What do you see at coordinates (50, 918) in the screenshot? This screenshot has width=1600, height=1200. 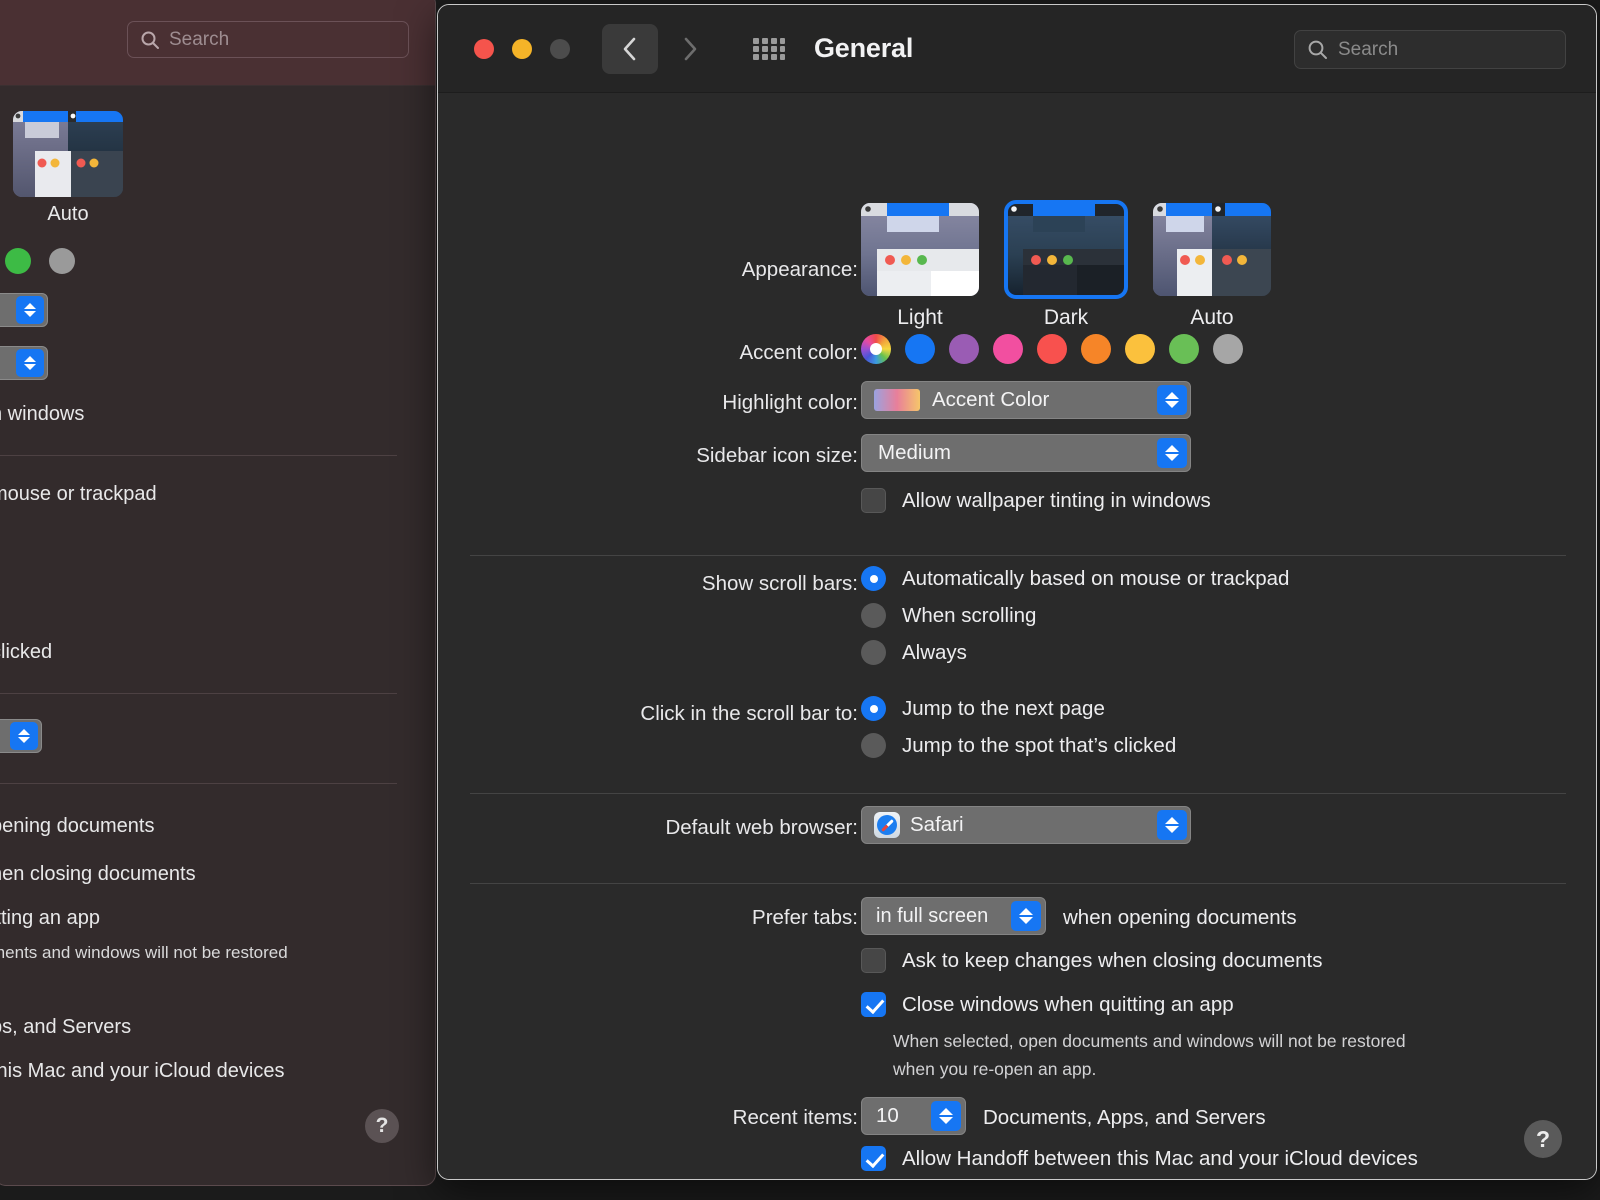 I see `background-close-windows-text: itting an app` at bounding box center [50, 918].